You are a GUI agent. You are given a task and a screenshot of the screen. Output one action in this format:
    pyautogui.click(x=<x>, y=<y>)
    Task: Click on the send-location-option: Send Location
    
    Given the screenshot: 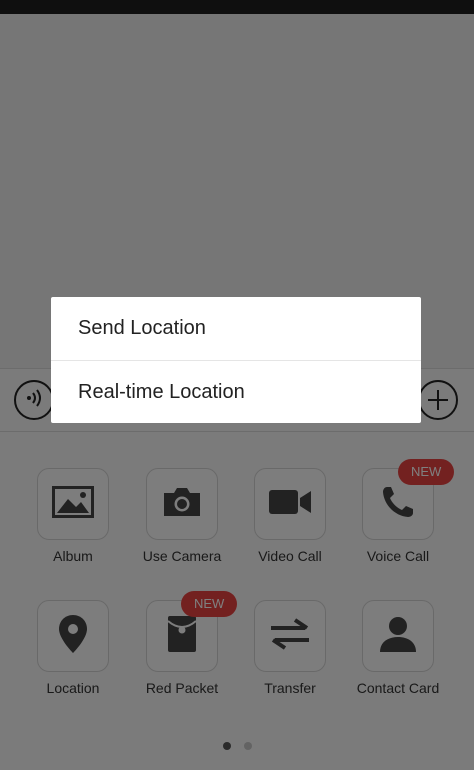 What is the action you would take?
    pyautogui.click(x=236, y=328)
    